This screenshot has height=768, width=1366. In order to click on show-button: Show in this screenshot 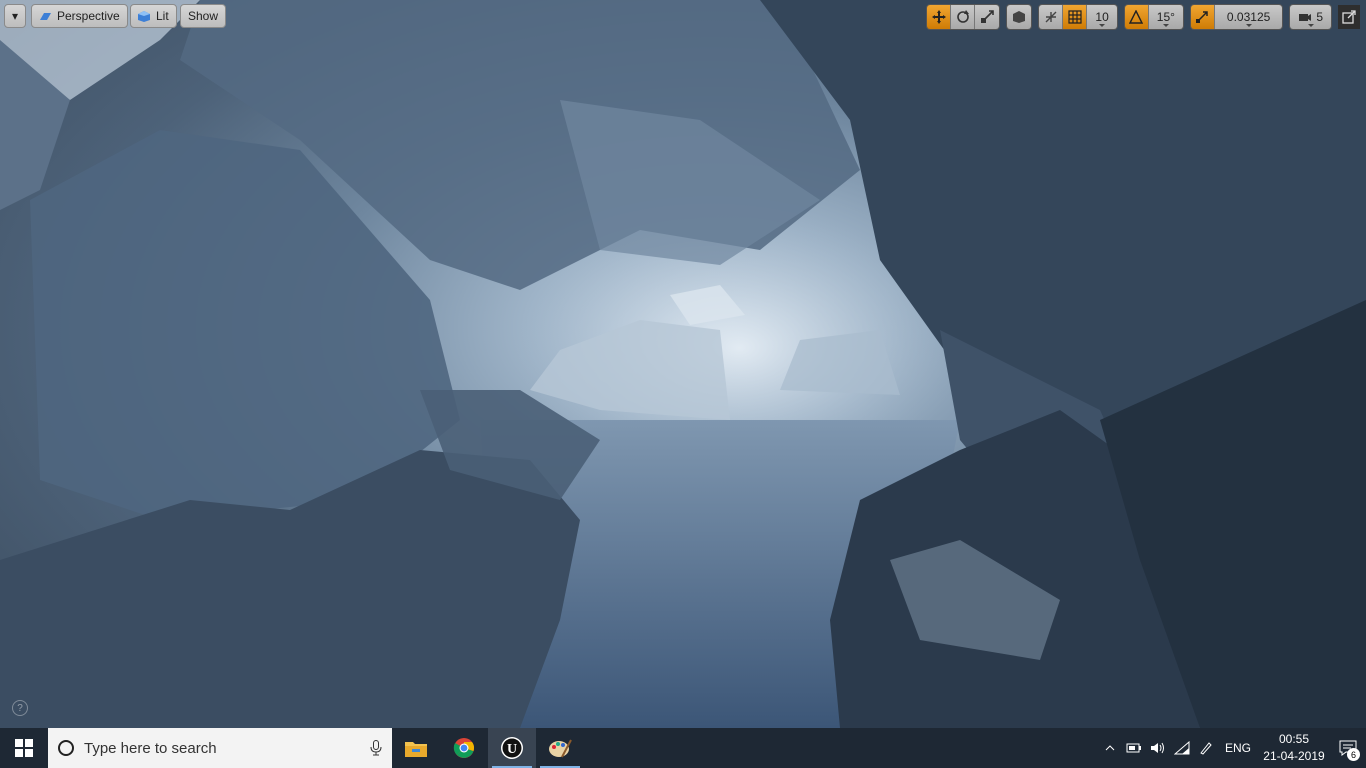, I will do `click(203, 16)`.